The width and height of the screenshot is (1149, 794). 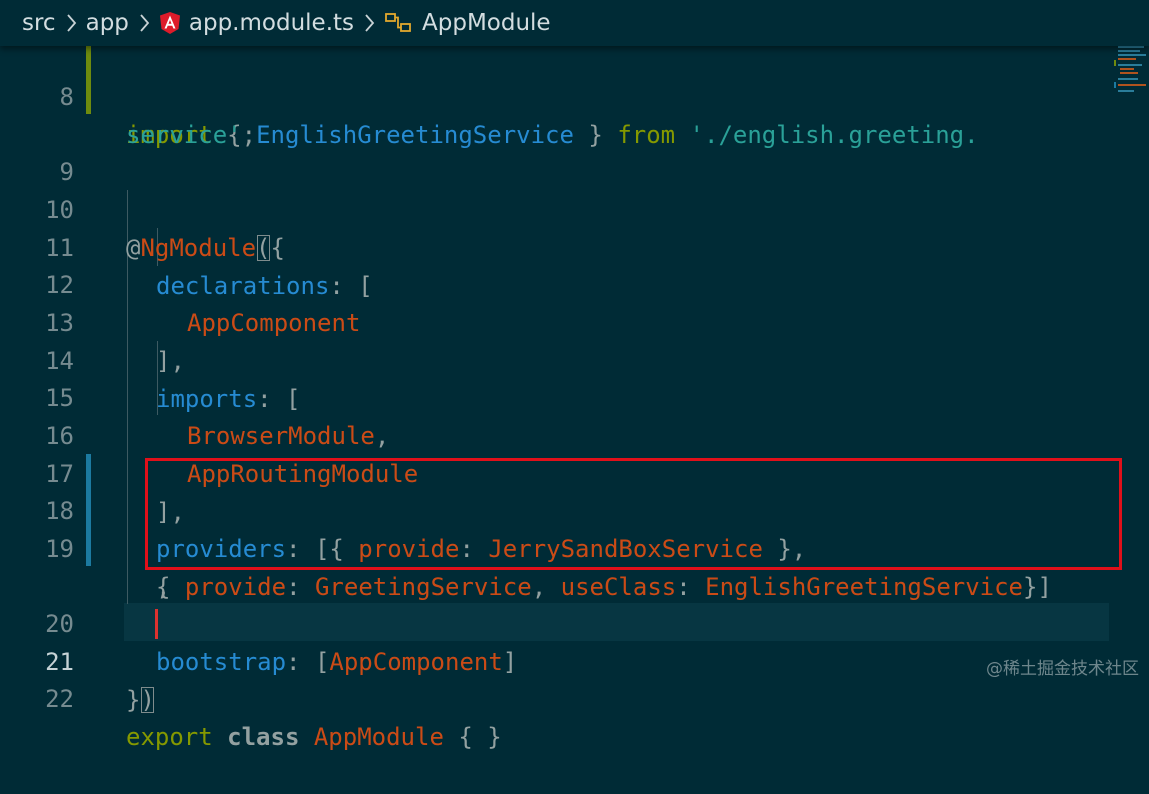 What do you see at coordinates (555, 395) in the screenshot?
I see `code-line-15: 15 BrowserModule,` at bounding box center [555, 395].